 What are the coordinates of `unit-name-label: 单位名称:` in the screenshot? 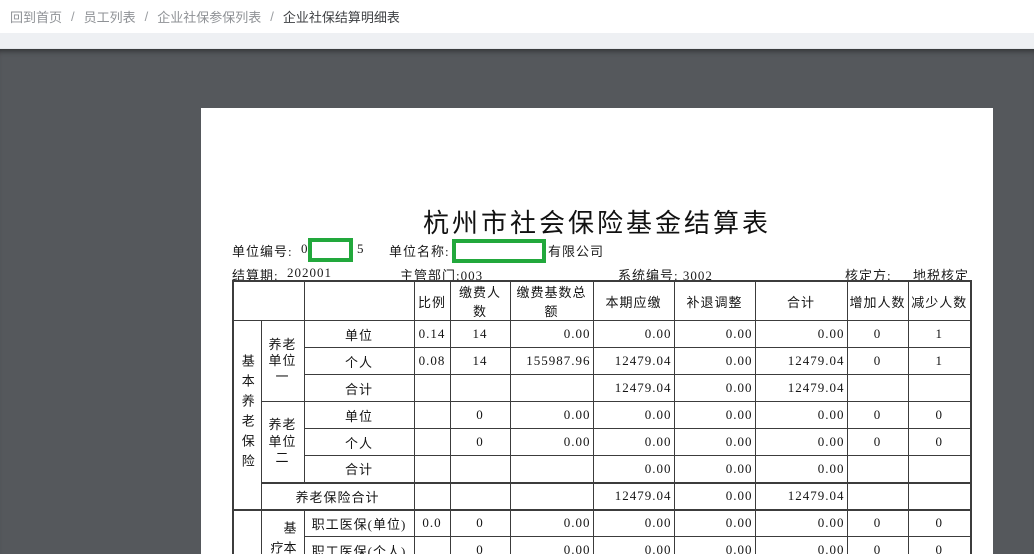 It's located at (419, 251).